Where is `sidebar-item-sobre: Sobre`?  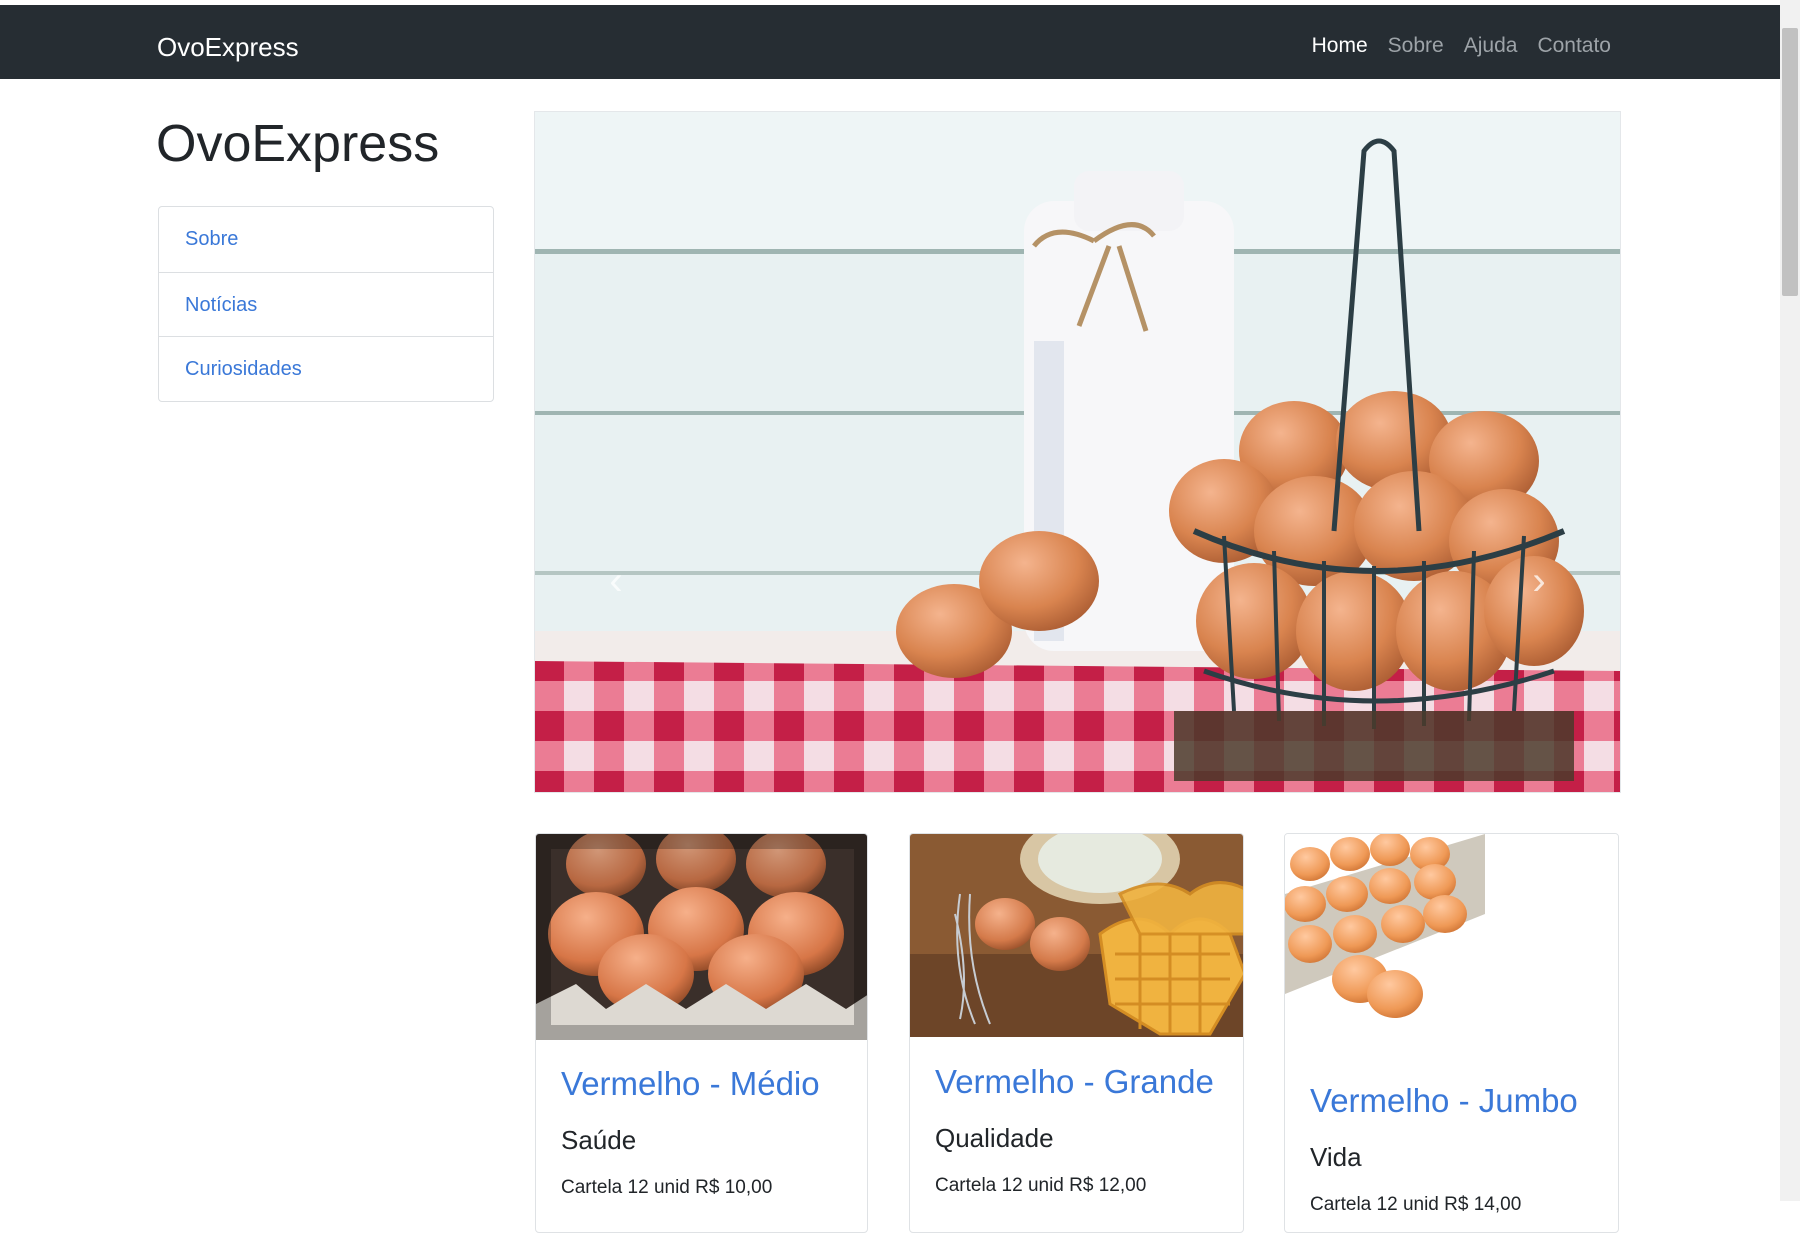
sidebar-item-sobre: Sobre is located at coordinates (326, 239).